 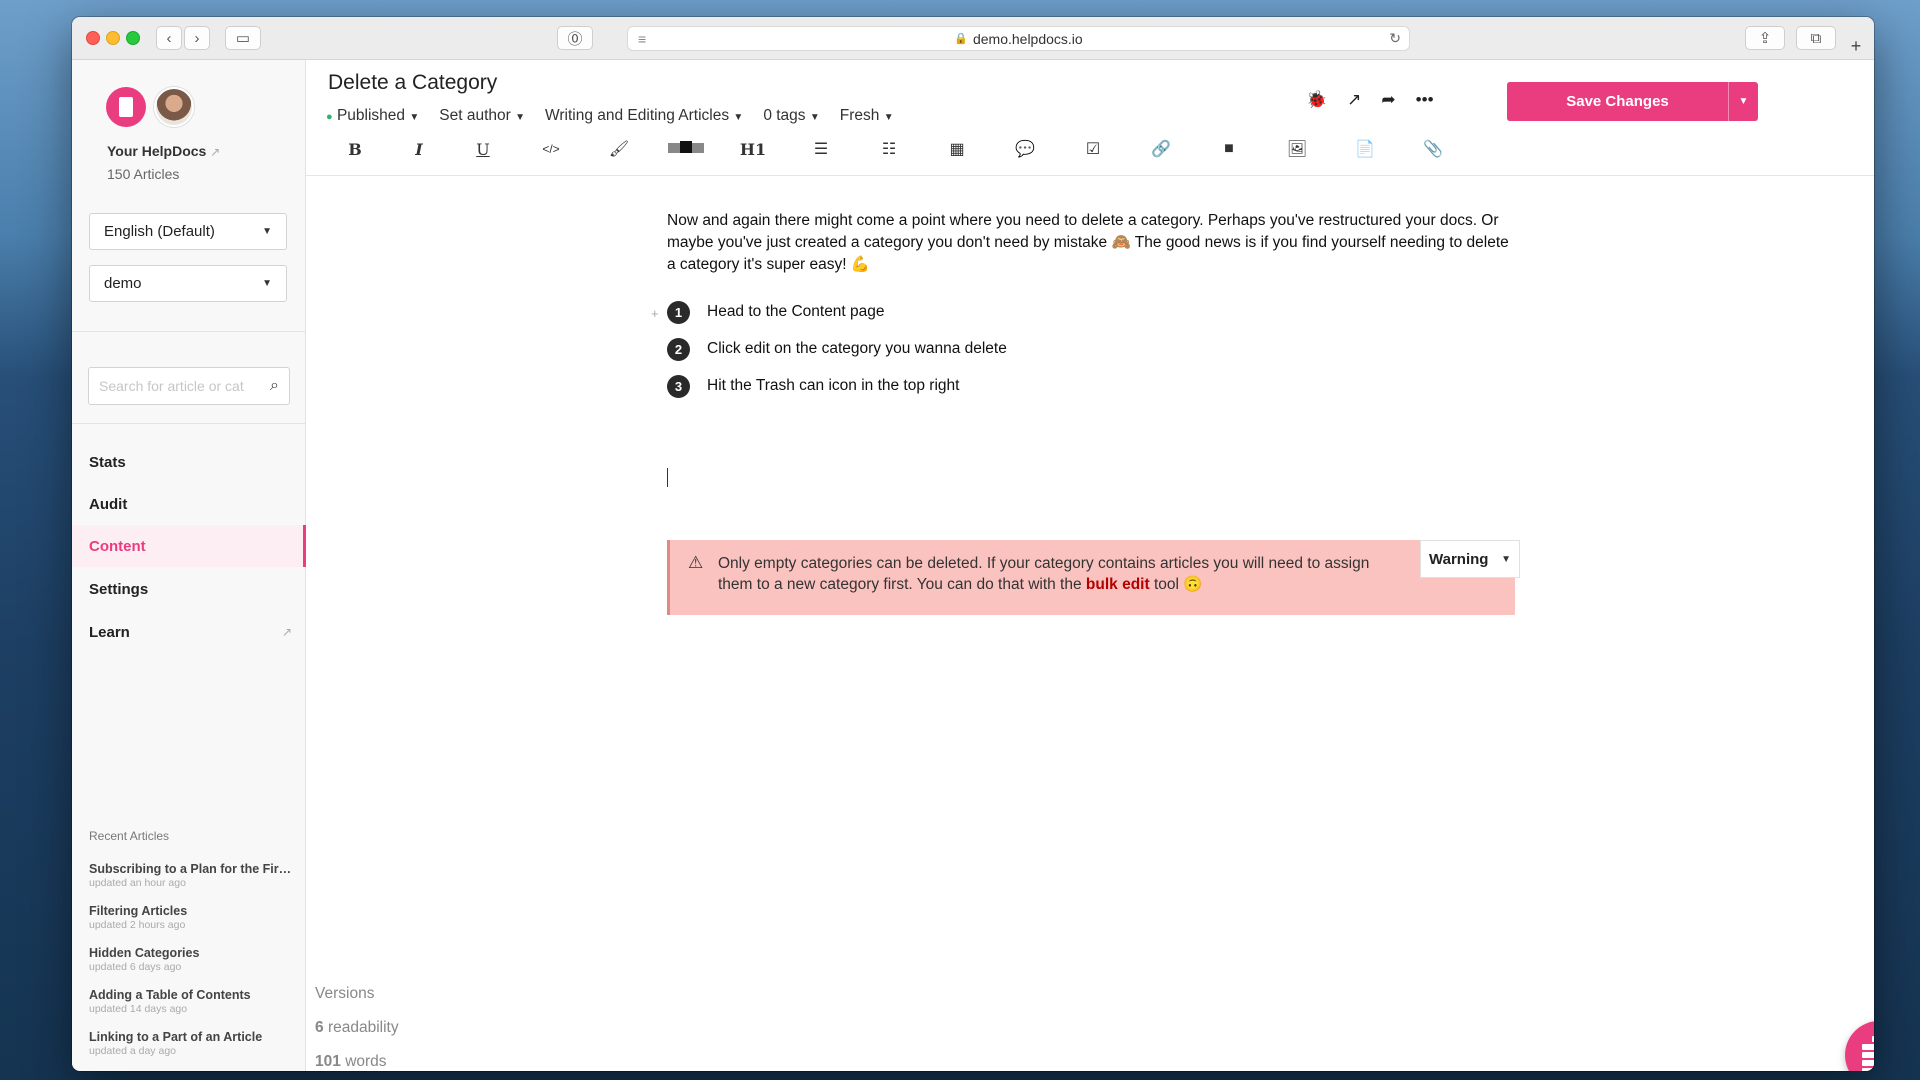 I want to click on more-icon: •••, so click(x=1425, y=100).